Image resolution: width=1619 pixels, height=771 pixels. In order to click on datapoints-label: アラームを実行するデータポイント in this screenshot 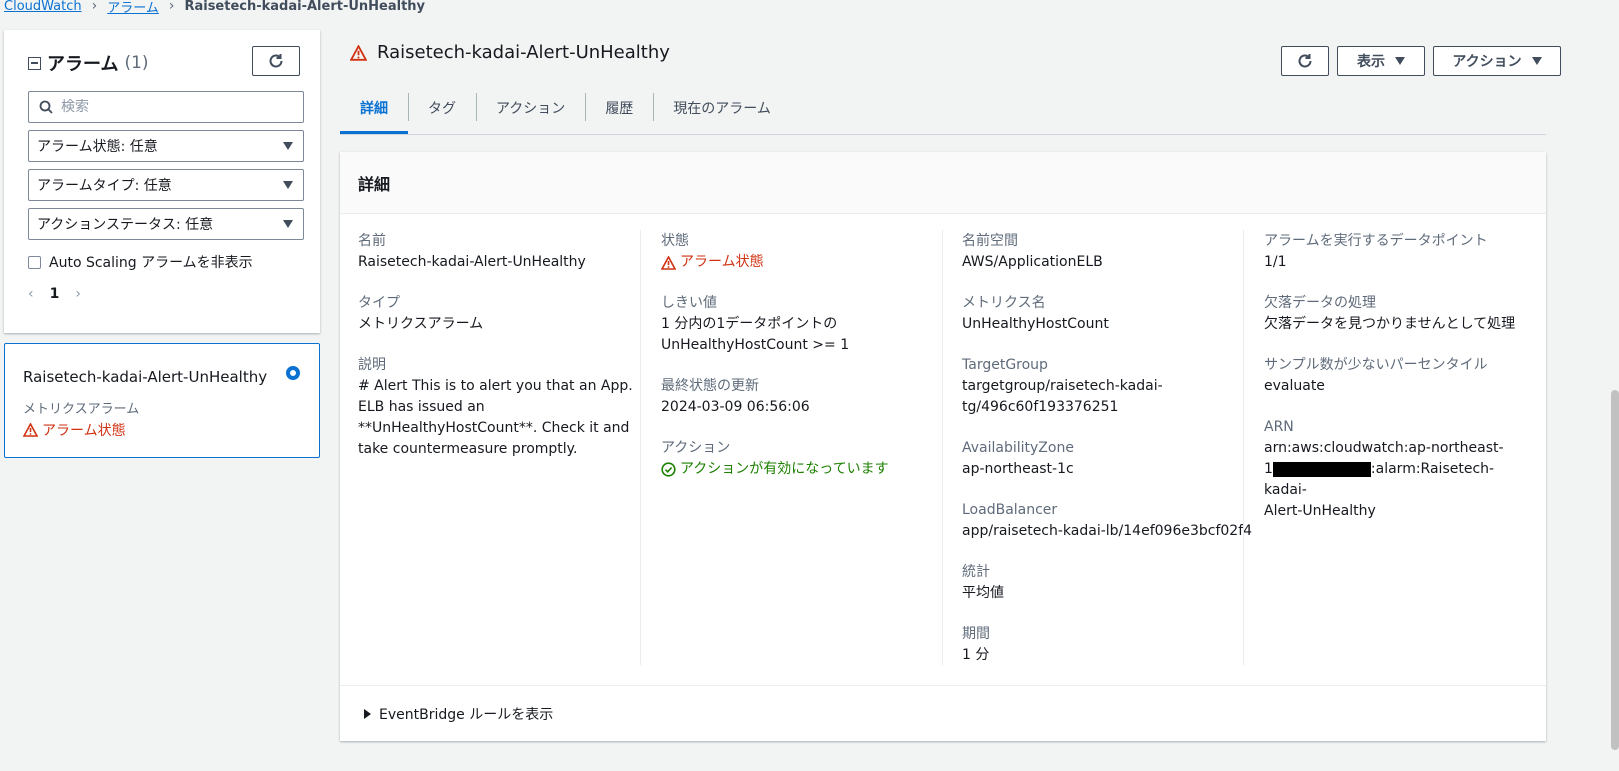, I will do `click(1376, 241)`.